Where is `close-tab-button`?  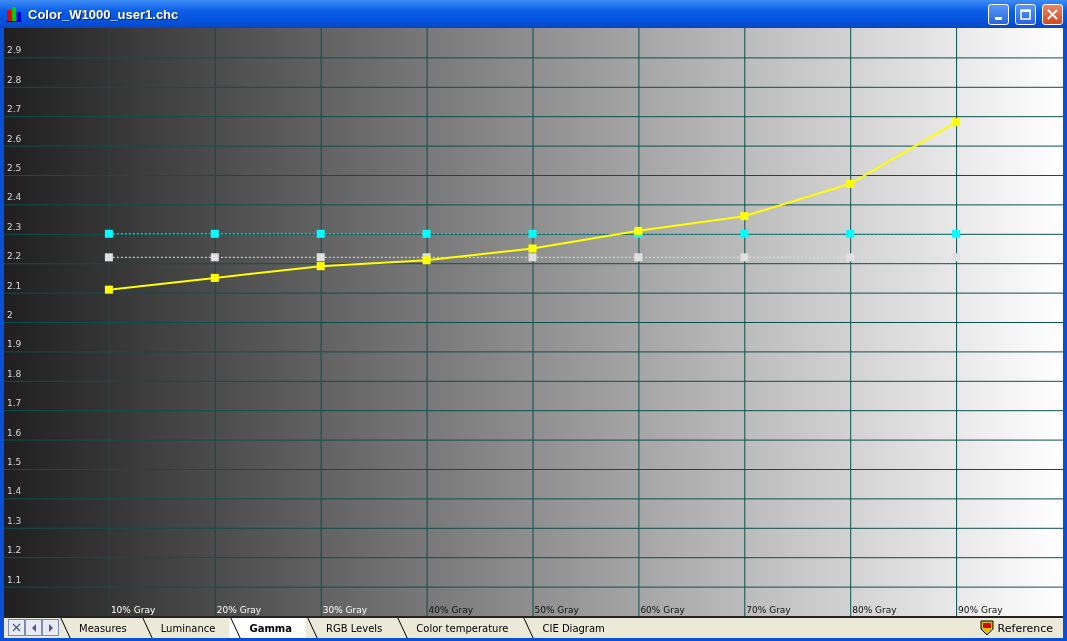
close-tab-button is located at coordinates (16, 627).